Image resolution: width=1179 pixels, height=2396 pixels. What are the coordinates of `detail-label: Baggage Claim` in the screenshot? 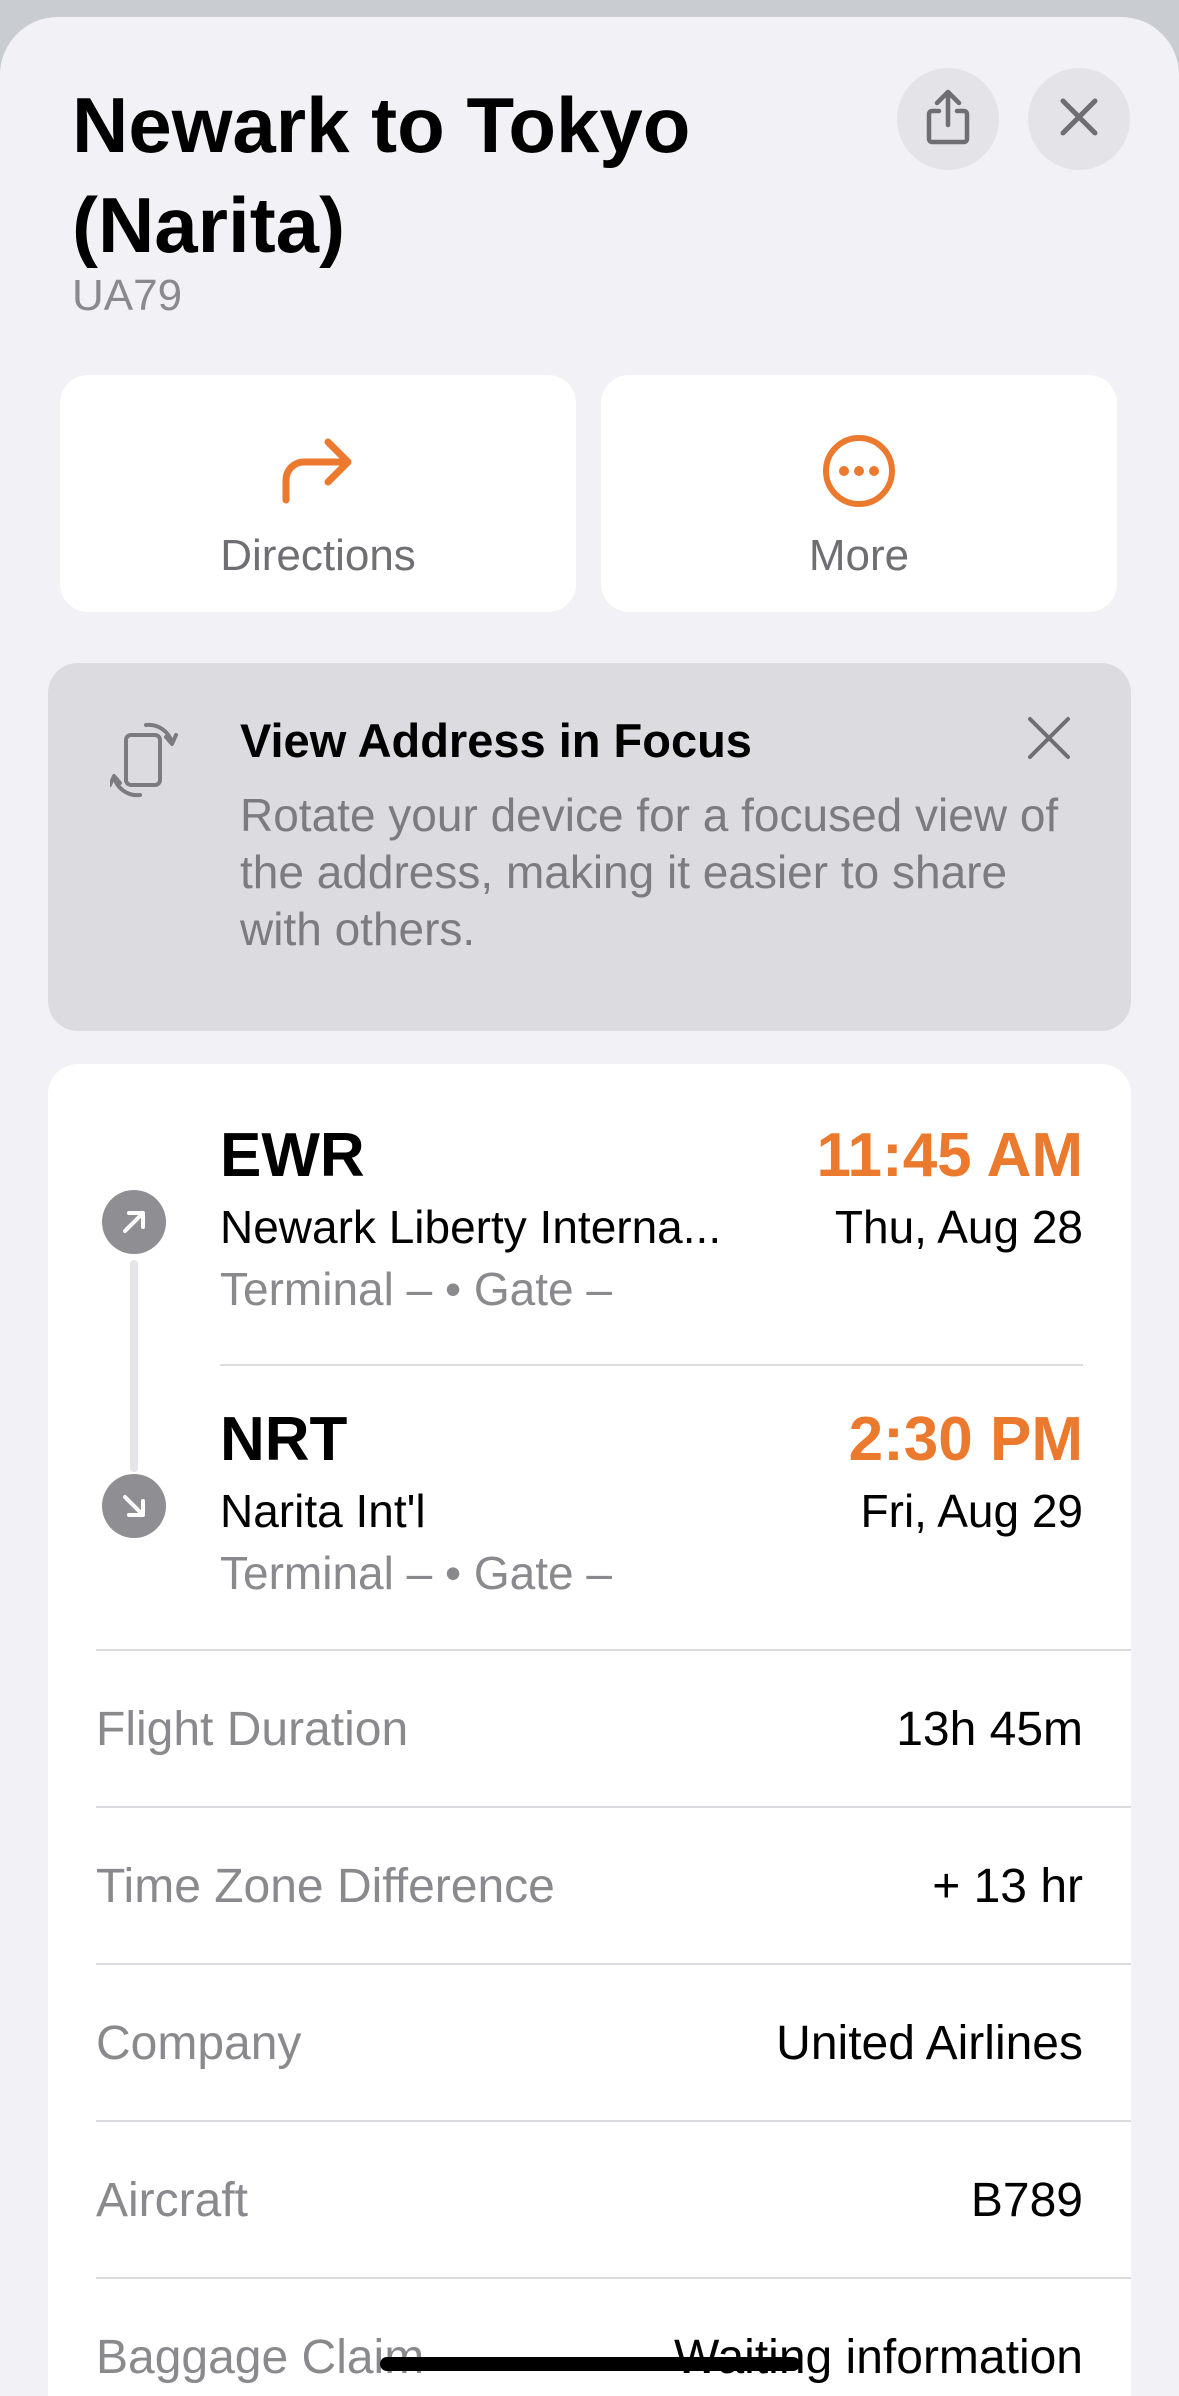 It's located at (260, 2357).